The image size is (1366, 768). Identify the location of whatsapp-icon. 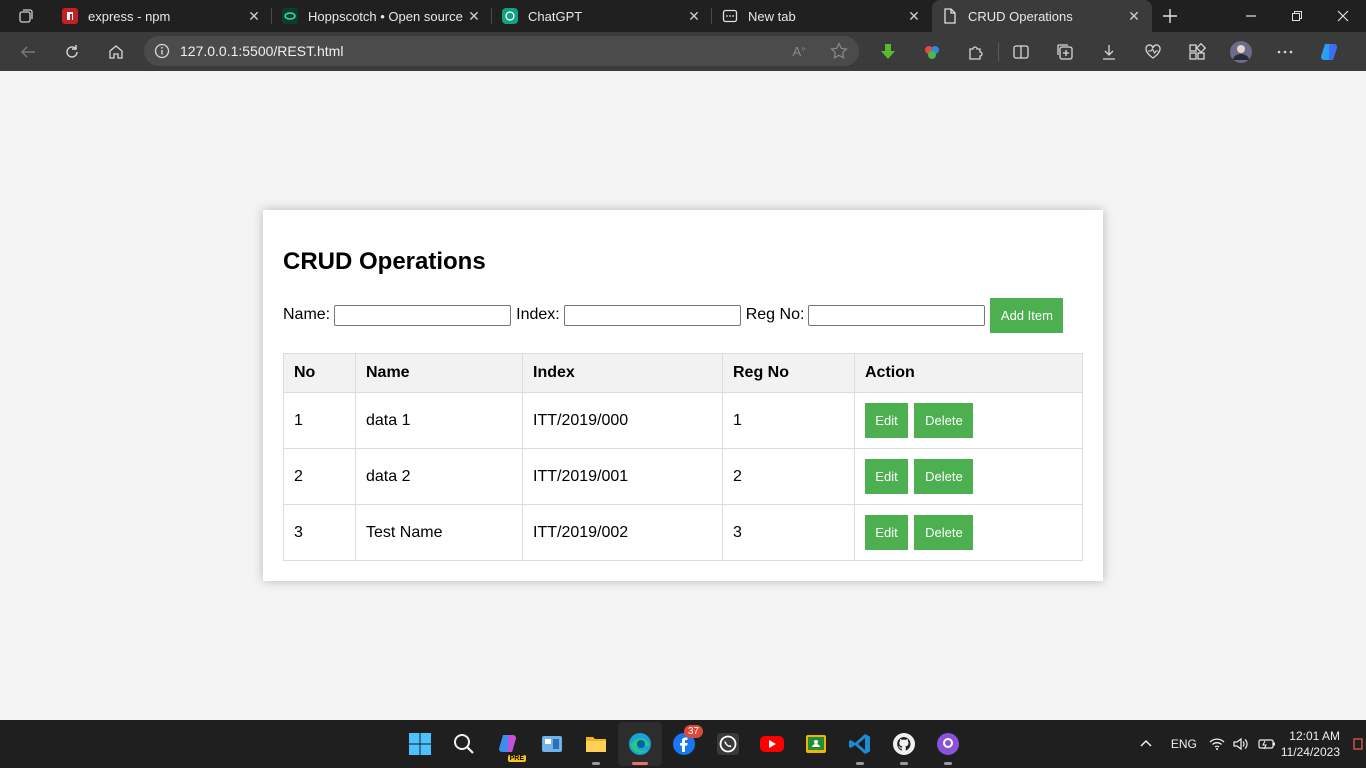
(728, 744).